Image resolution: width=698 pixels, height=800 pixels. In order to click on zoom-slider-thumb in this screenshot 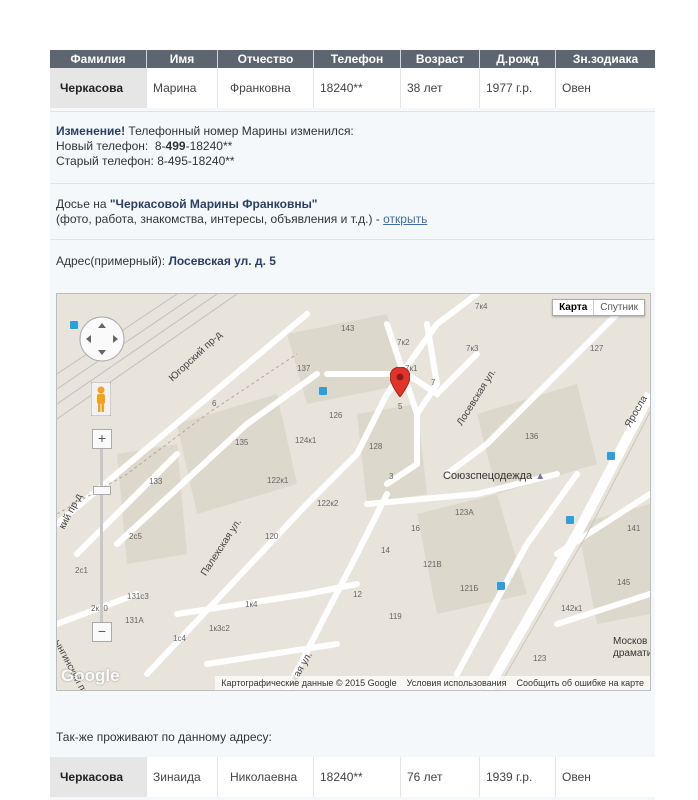, I will do `click(102, 490)`.